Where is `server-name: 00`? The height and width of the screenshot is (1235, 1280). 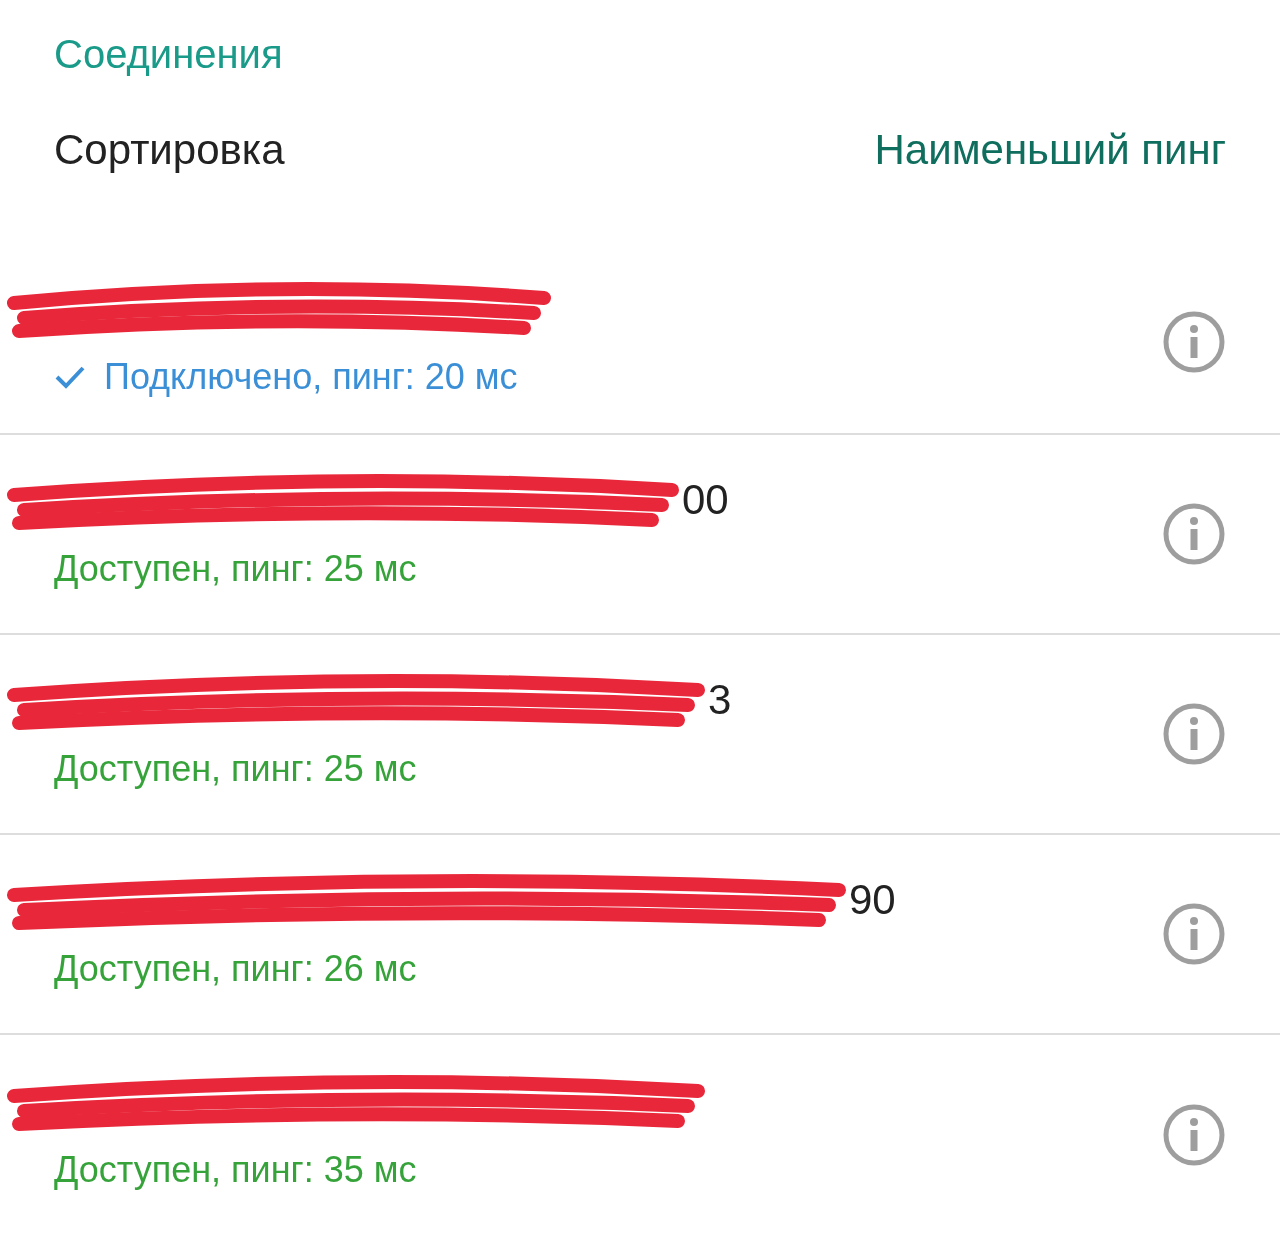
server-name: 00 is located at coordinates (705, 500).